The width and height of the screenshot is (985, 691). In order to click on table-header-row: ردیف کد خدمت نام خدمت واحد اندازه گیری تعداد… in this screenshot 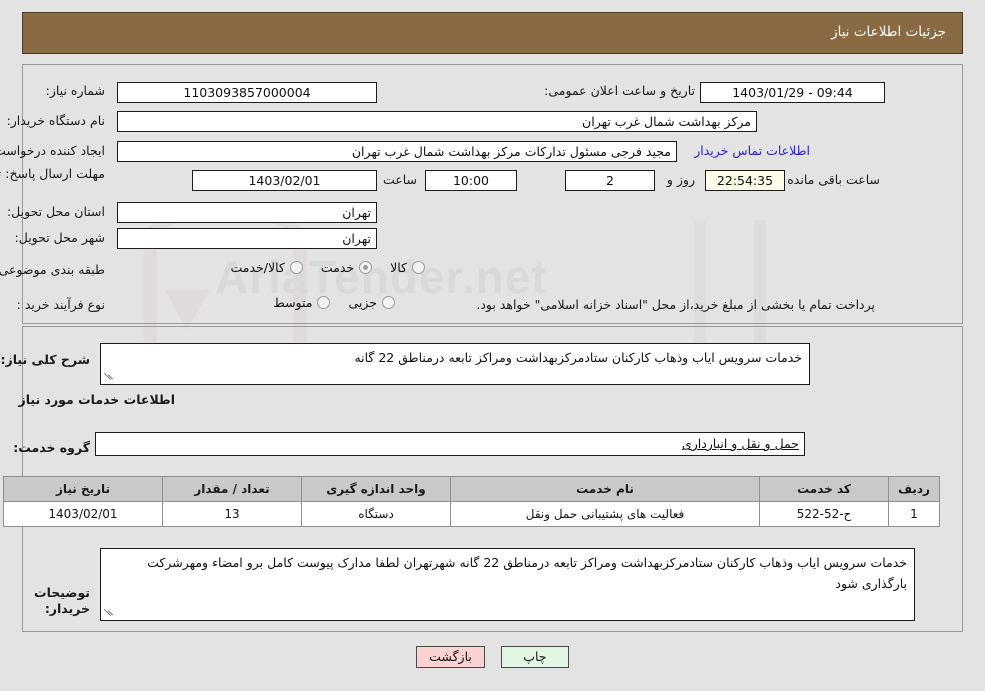, I will do `click(471, 489)`.